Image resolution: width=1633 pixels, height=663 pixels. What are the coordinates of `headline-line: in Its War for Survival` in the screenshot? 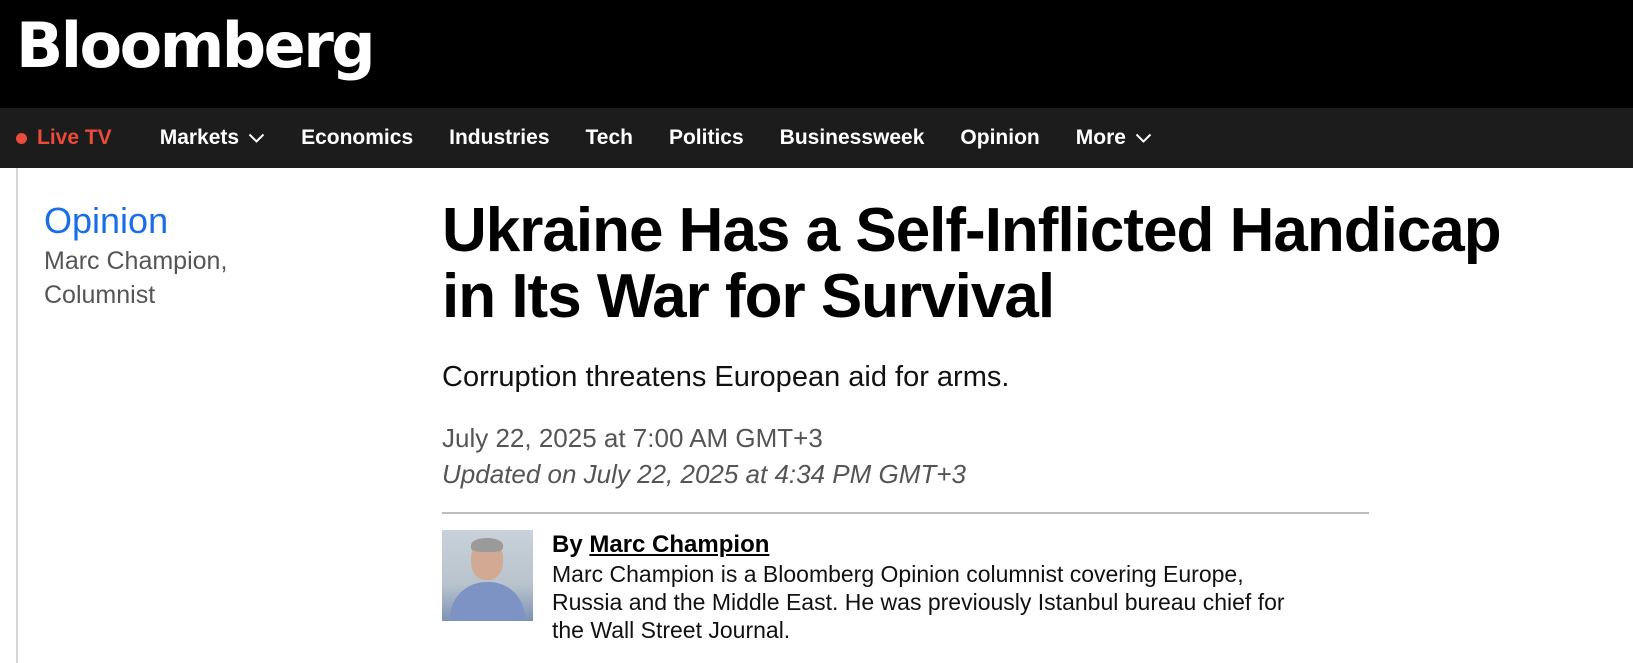 It's located at (748, 296).